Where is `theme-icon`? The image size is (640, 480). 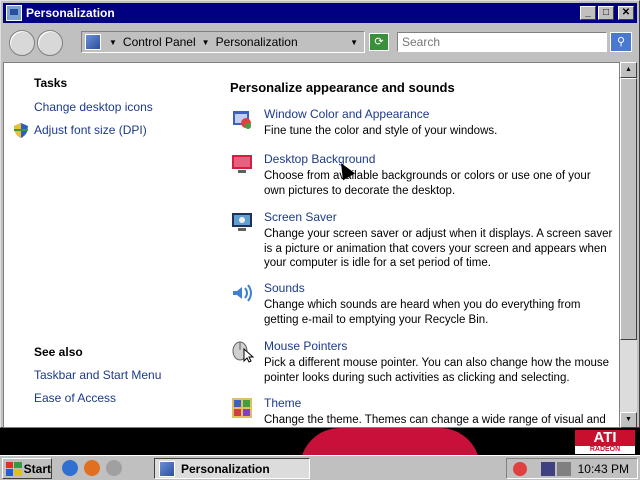
theme-icon is located at coordinates (242, 408).